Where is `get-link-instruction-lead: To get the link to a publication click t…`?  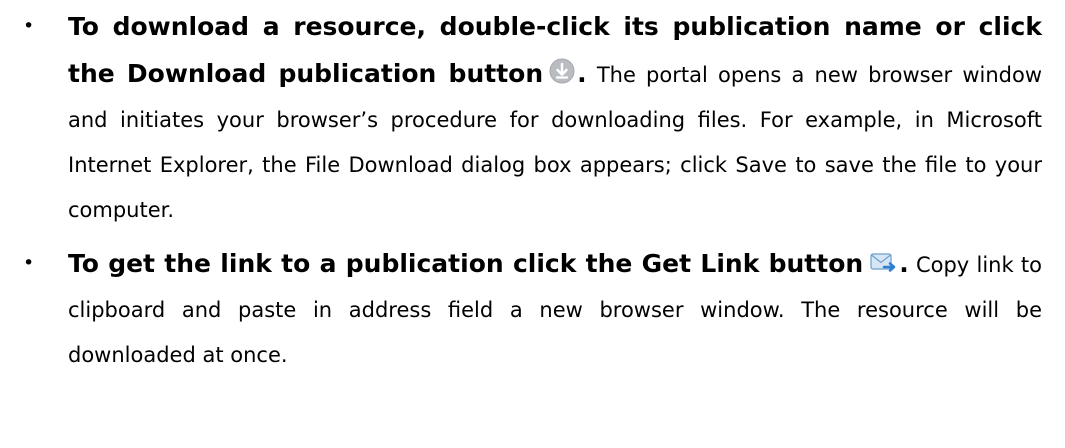
get-link-instruction-lead: To get the link to a publication click t… is located at coordinates (488, 263).